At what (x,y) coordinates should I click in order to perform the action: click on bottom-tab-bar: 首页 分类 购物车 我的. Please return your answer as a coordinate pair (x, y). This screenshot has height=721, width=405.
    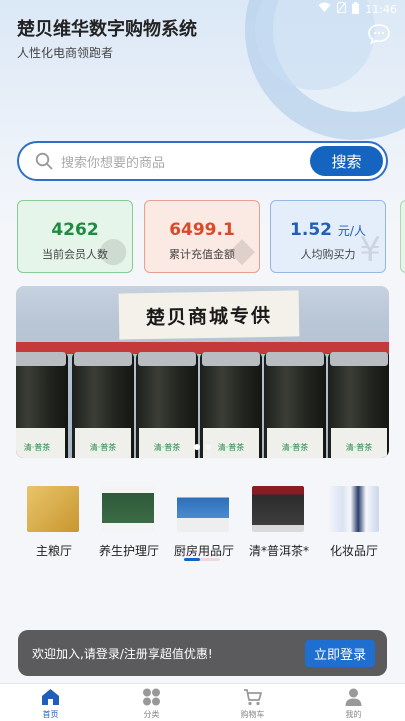
    Looking at the image, I should click on (202, 702).